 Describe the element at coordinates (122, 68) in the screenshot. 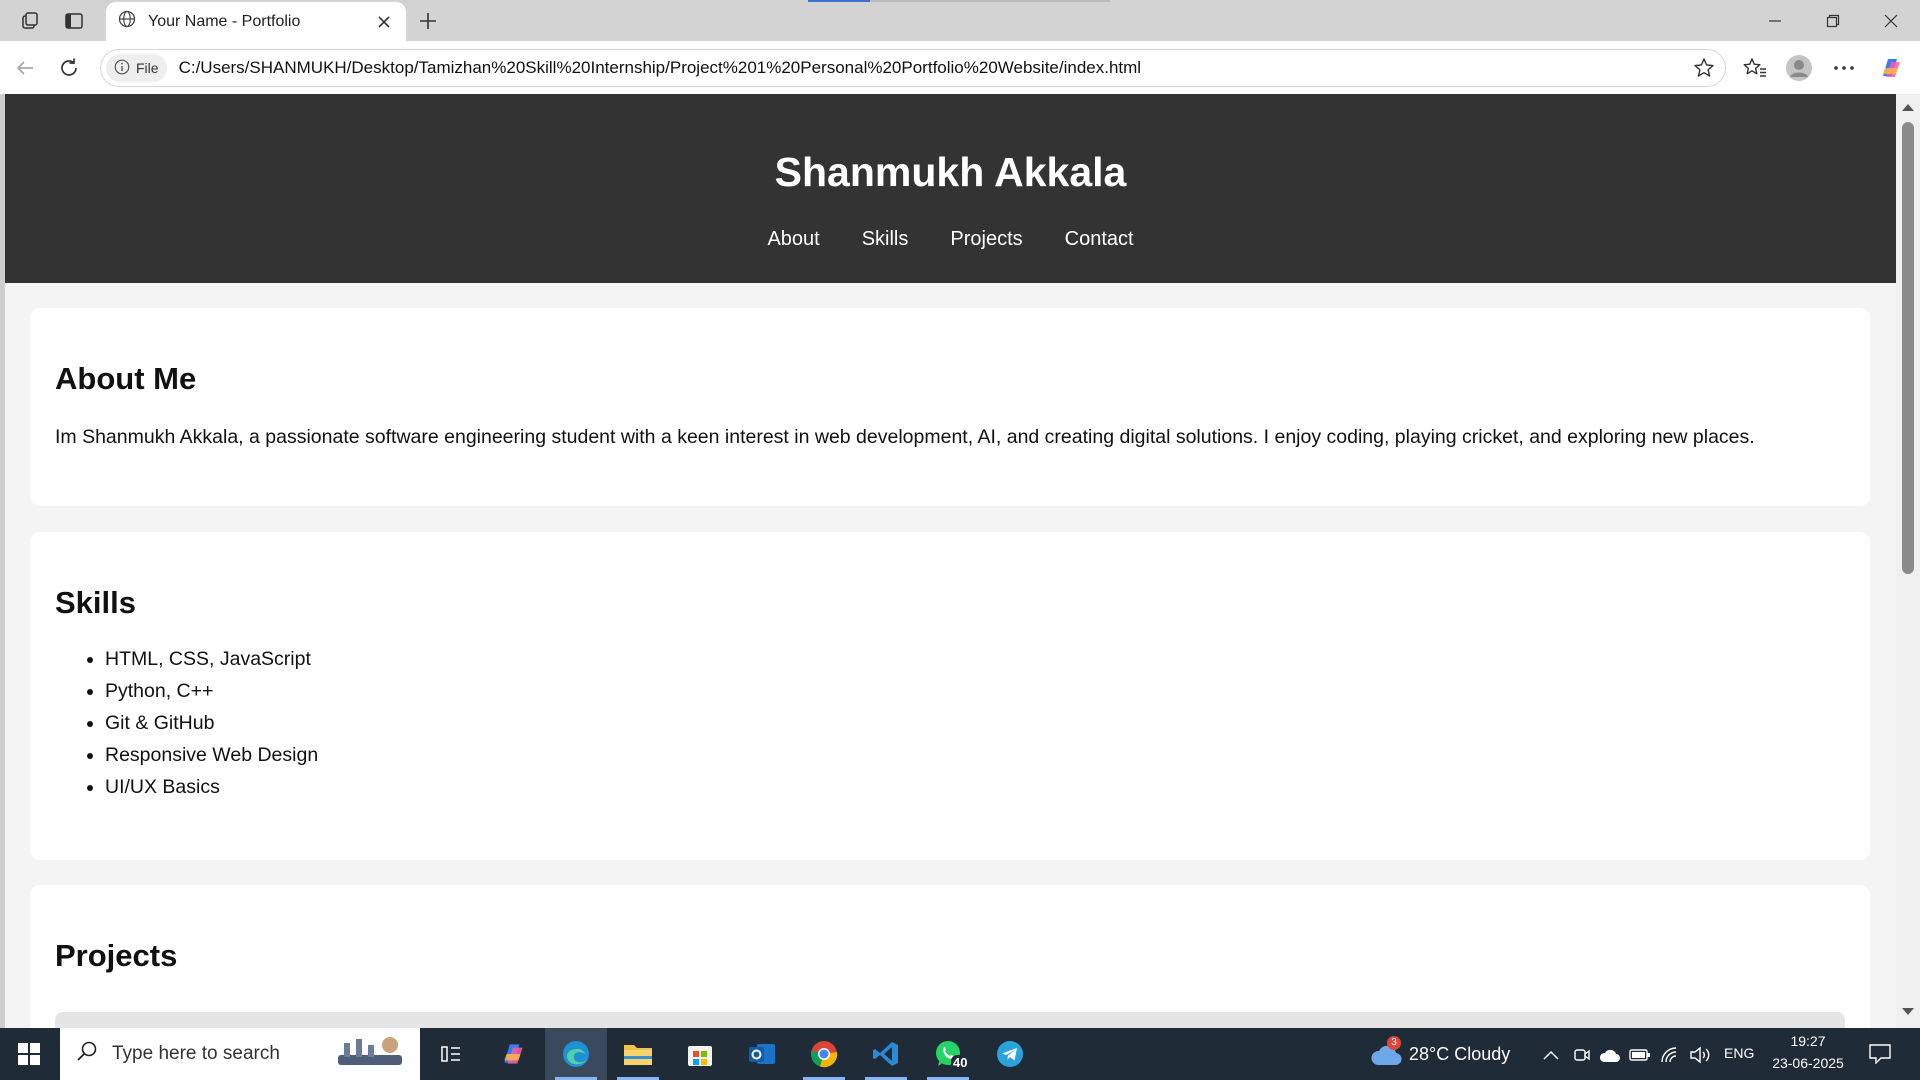

I see `info-icon` at that location.